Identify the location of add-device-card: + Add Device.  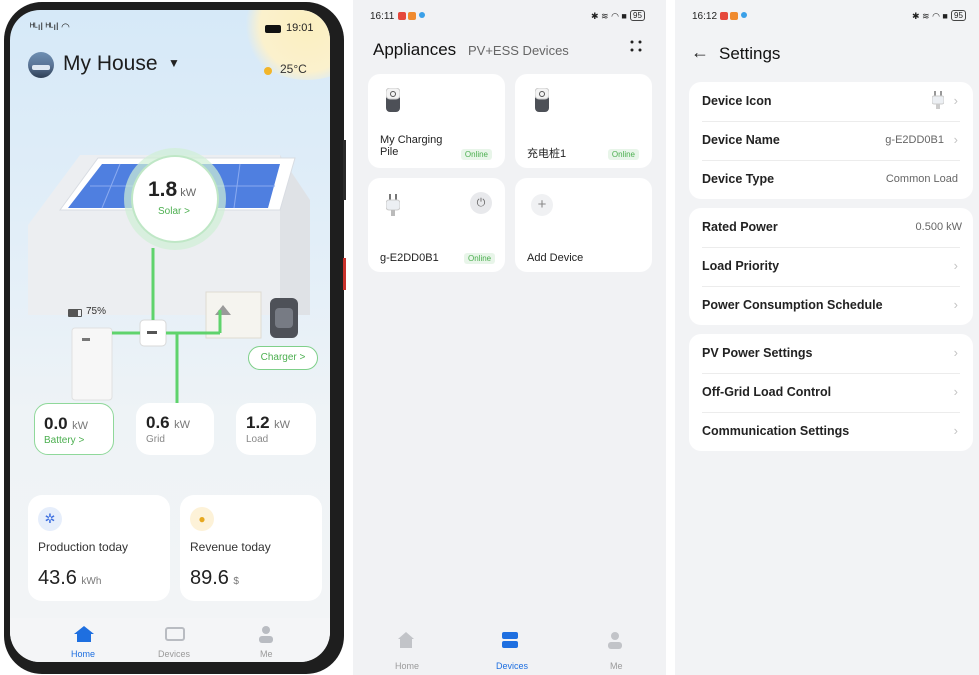
(583, 225).